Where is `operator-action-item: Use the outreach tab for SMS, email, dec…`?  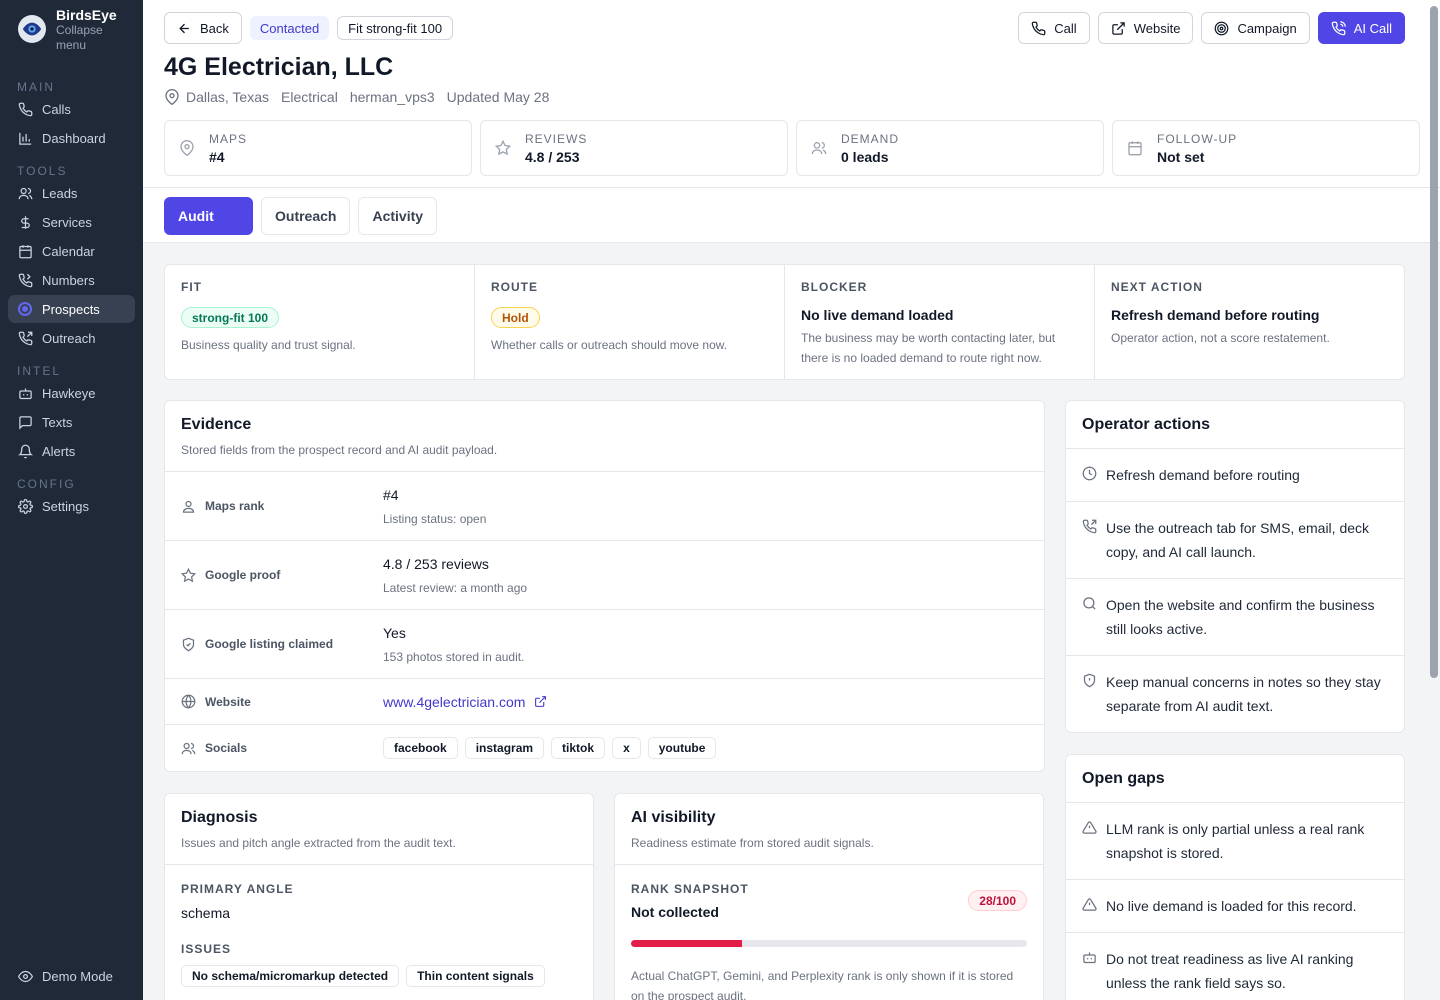
operator-action-item: Use the outreach tab for SMS, email, dec… is located at coordinates (1235, 540).